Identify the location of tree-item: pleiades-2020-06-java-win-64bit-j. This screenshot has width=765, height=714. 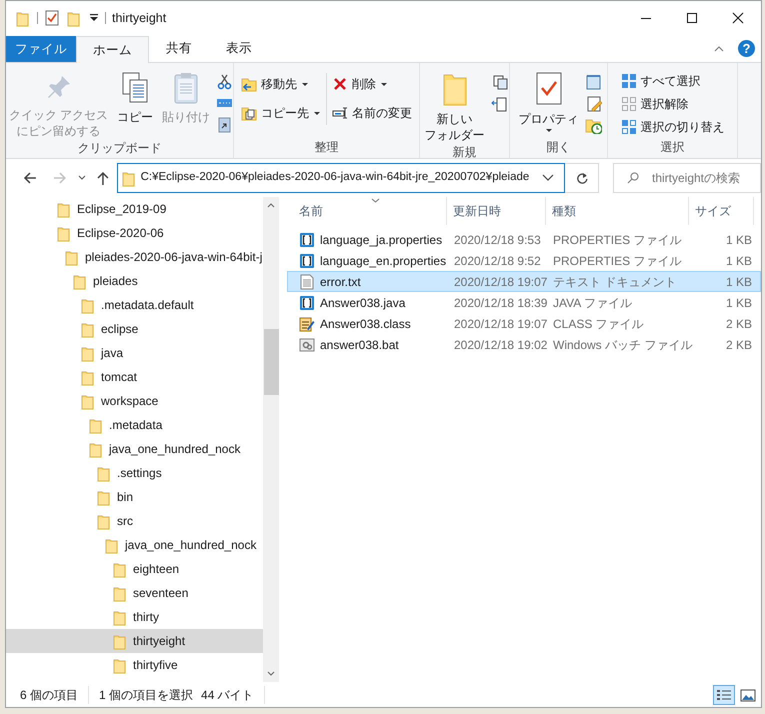
(134, 257).